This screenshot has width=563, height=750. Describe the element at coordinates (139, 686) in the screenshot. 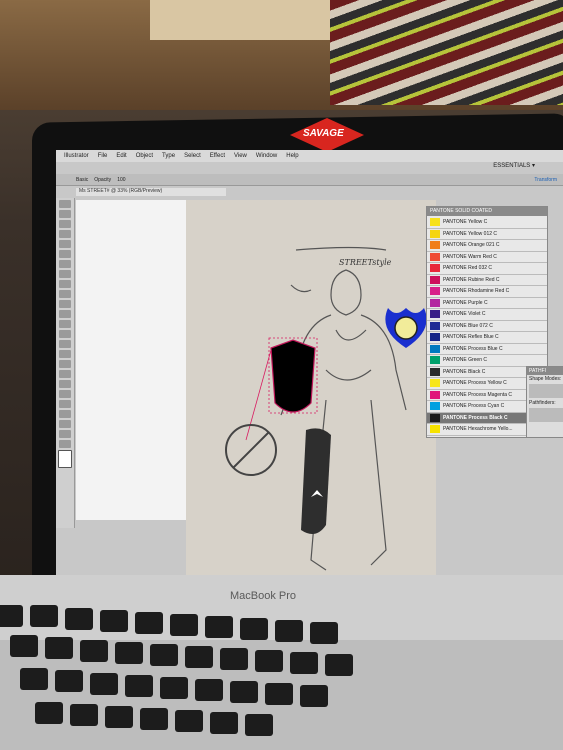

I see `key-f` at that location.